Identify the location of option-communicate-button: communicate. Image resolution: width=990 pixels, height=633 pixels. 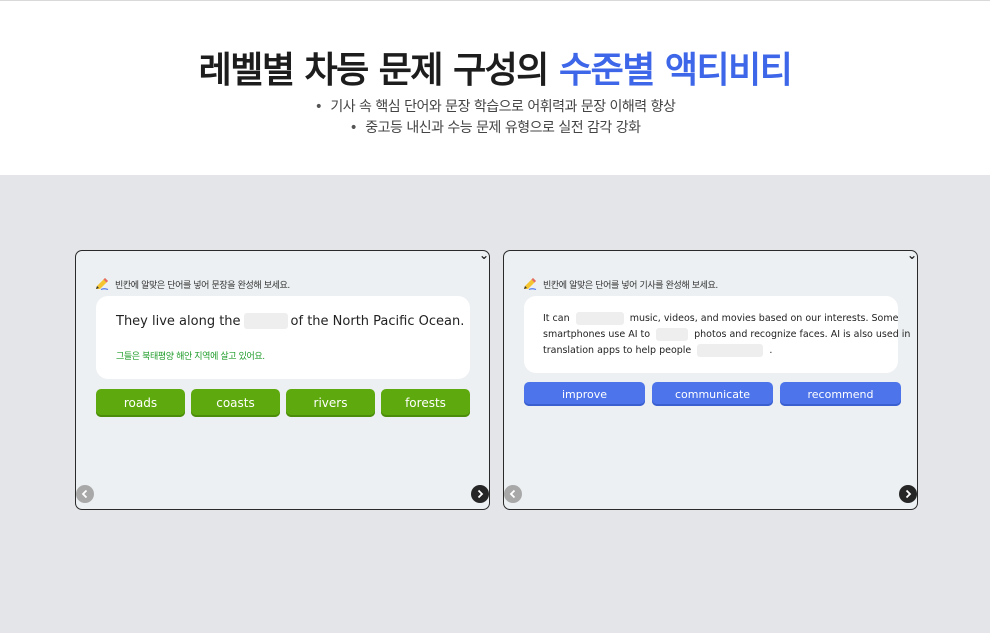
(712, 394).